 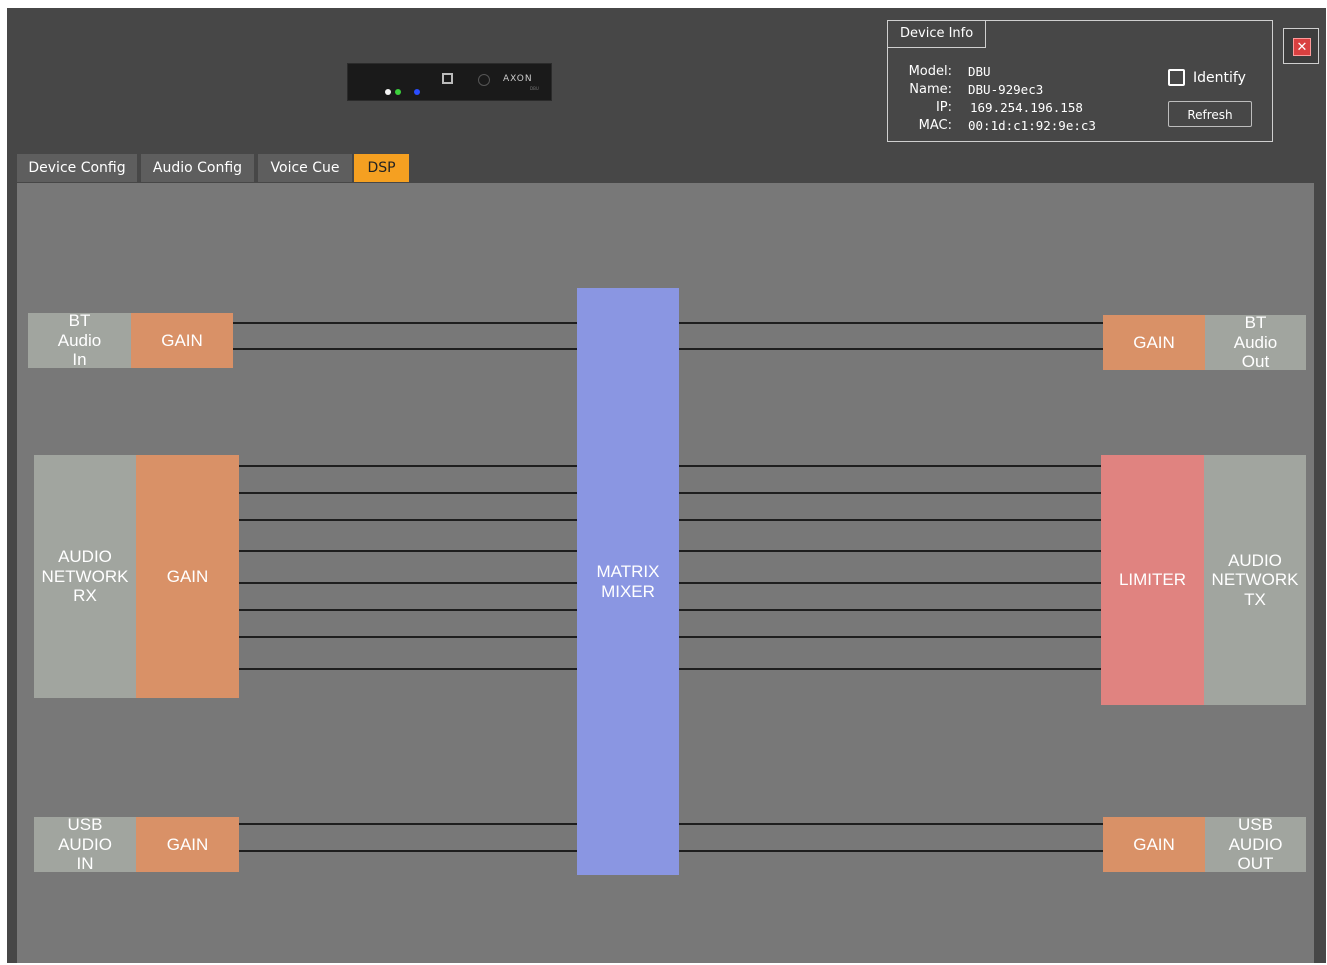 What do you see at coordinates (1026, 107) in the screenshot?
I see `ip-value: 169.254.196.158` at bounding box center [1026, 107].